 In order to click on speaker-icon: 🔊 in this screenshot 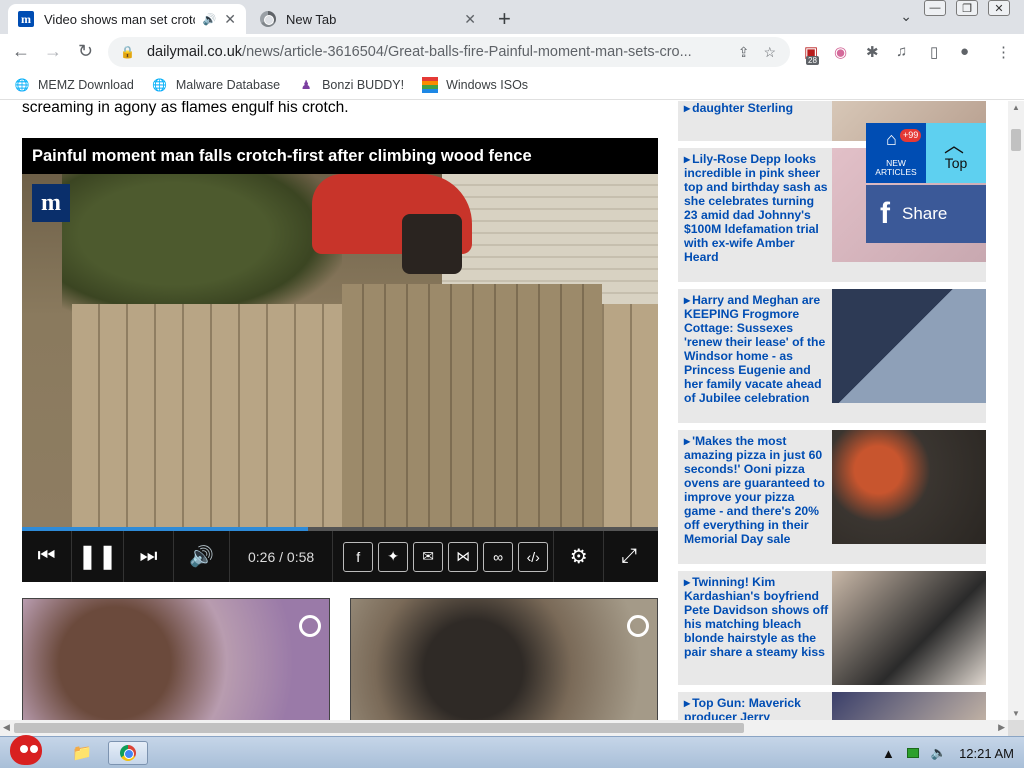, I will do `click(210, 19)`.